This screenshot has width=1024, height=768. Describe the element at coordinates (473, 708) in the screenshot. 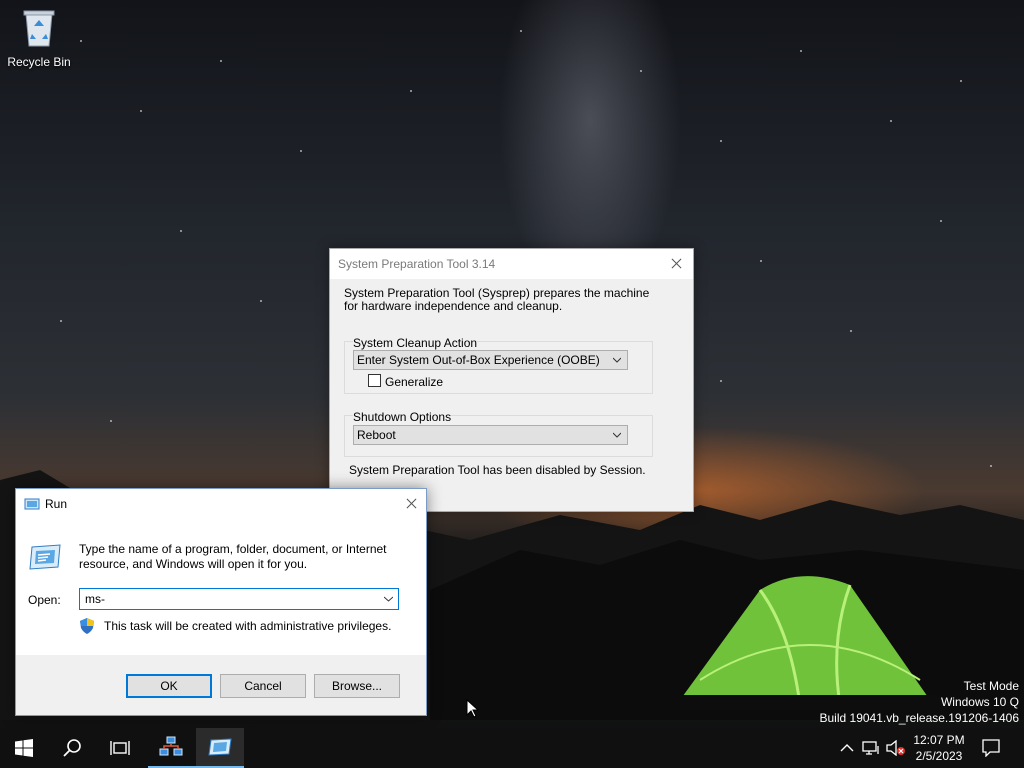

I see `mouse-cursor-icon` at that location.